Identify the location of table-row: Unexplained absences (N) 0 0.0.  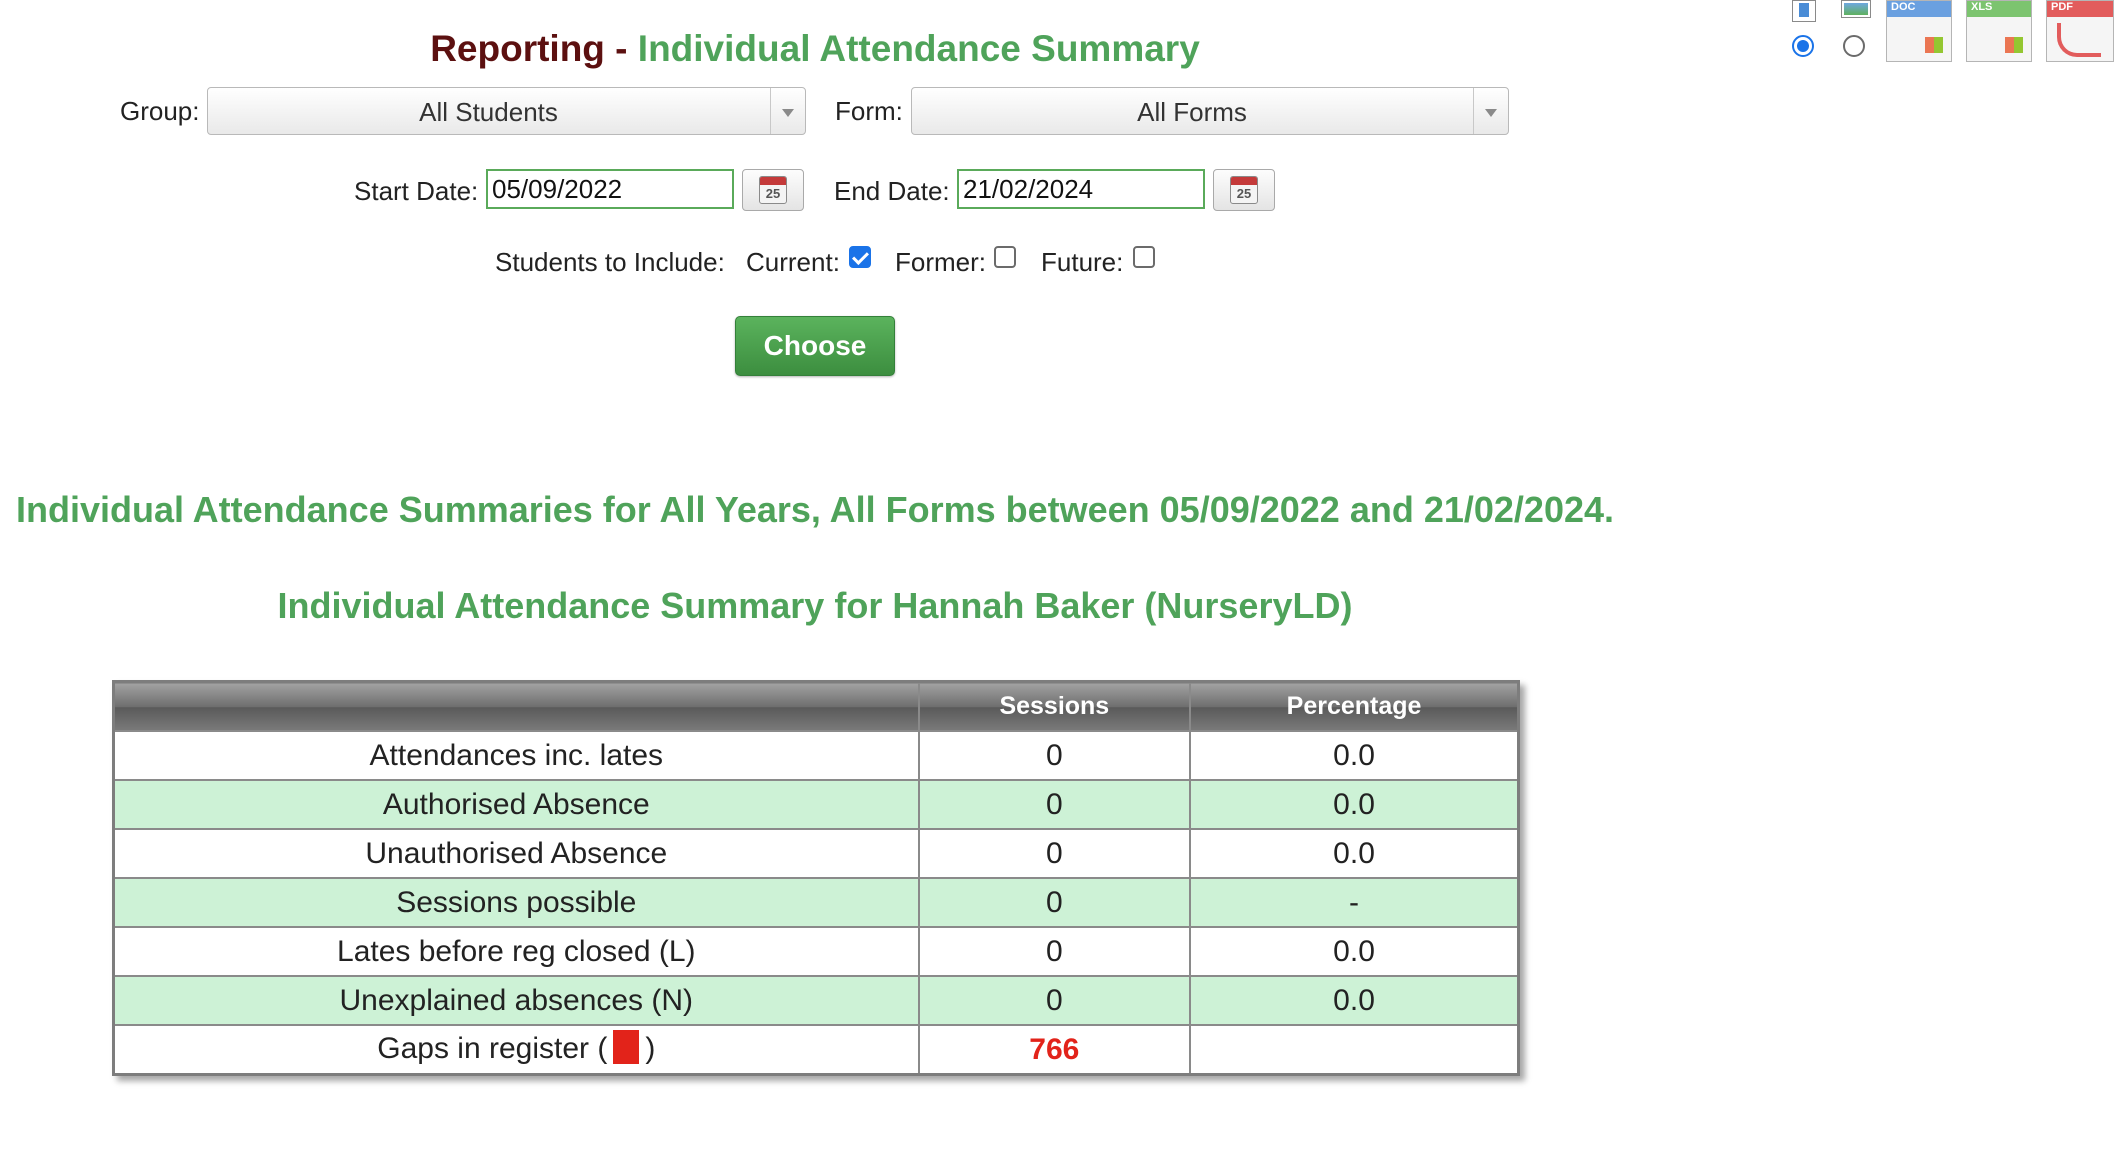
(816, 1000).